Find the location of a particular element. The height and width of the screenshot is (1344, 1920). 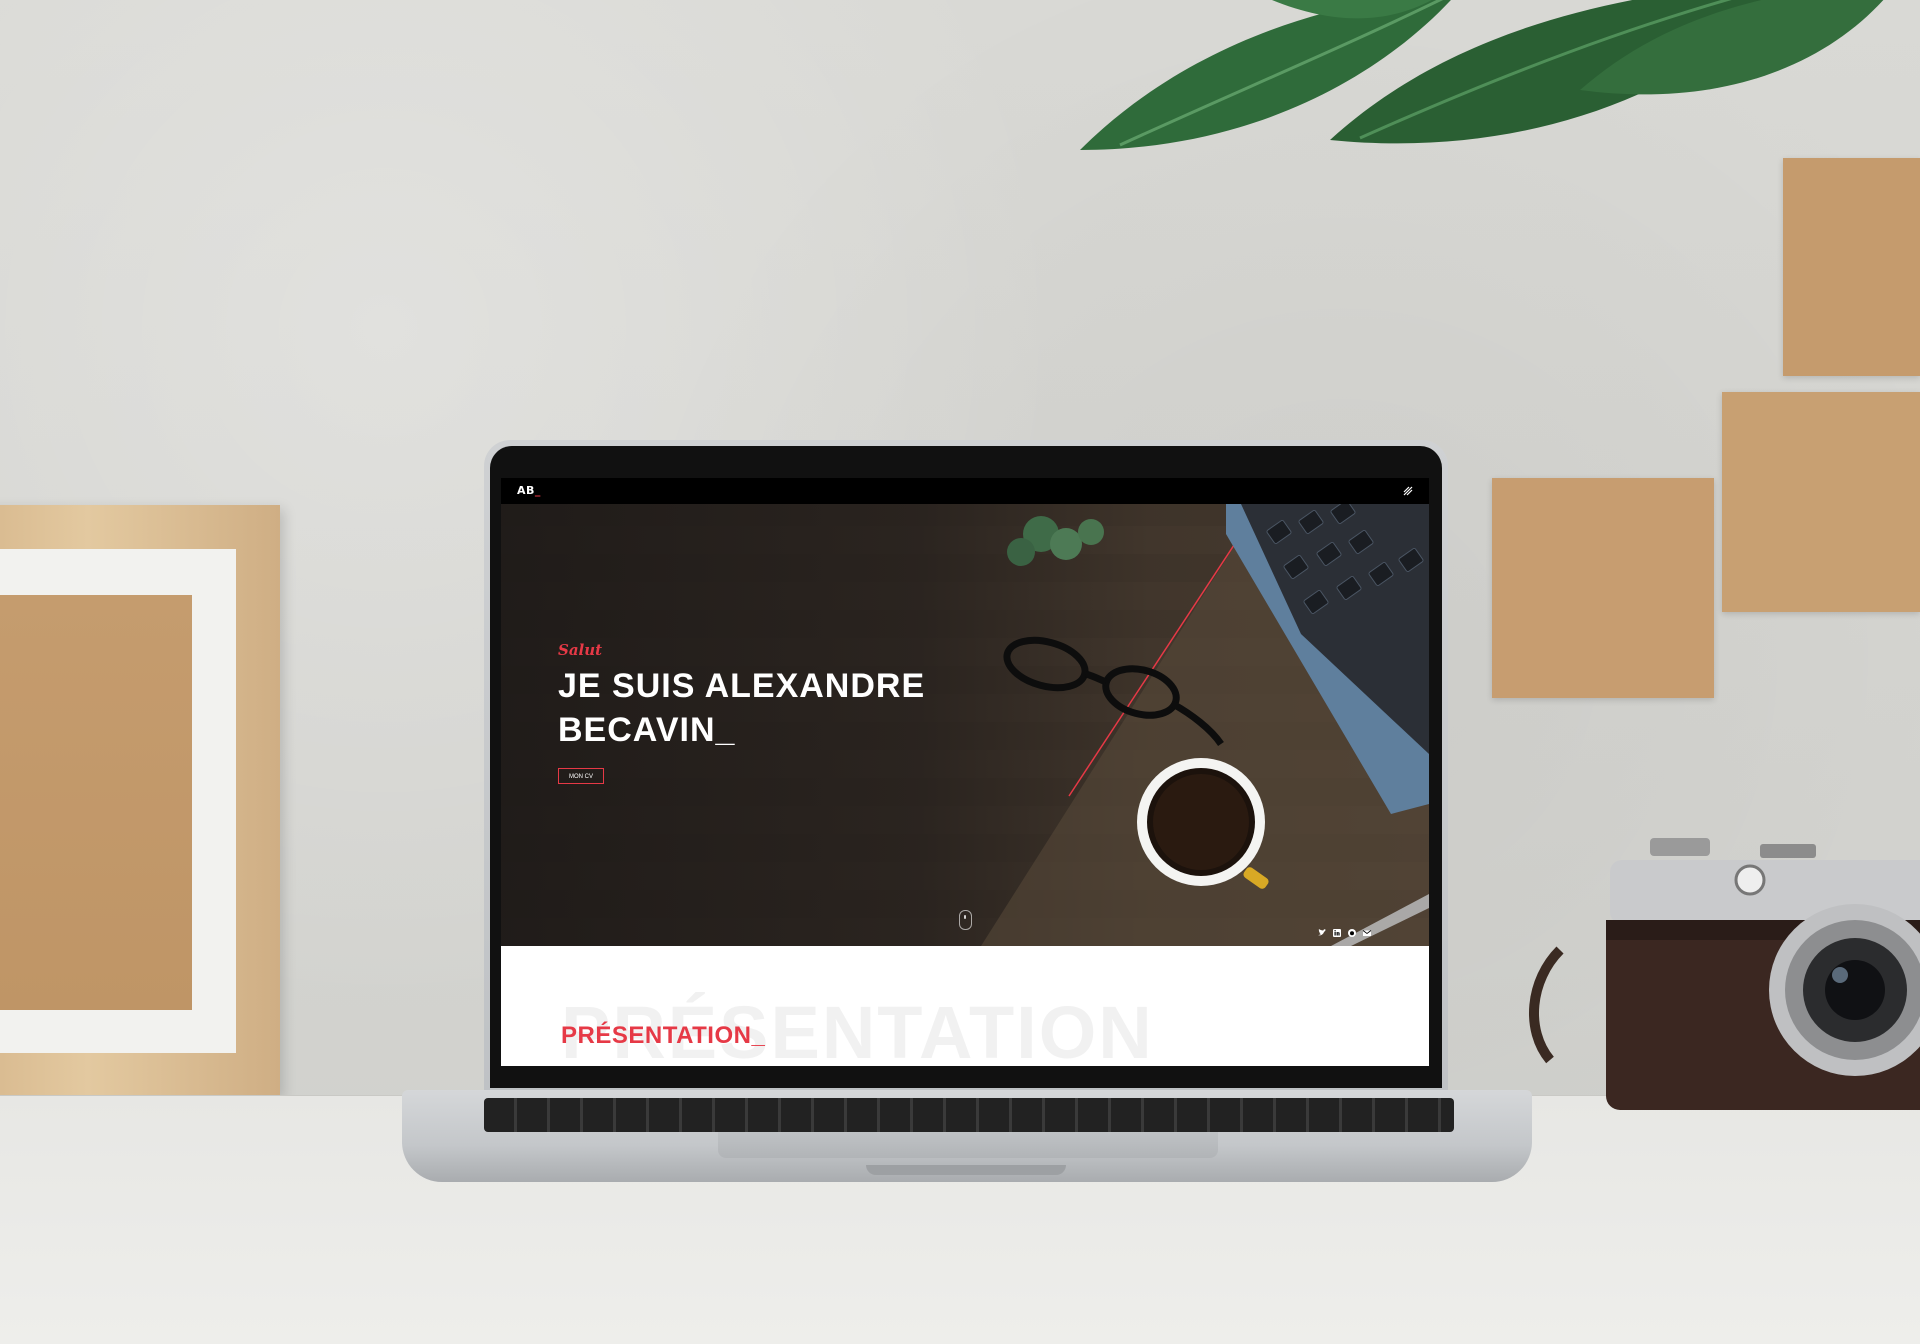

logo-text: AB is located at coordinates (526, 490).